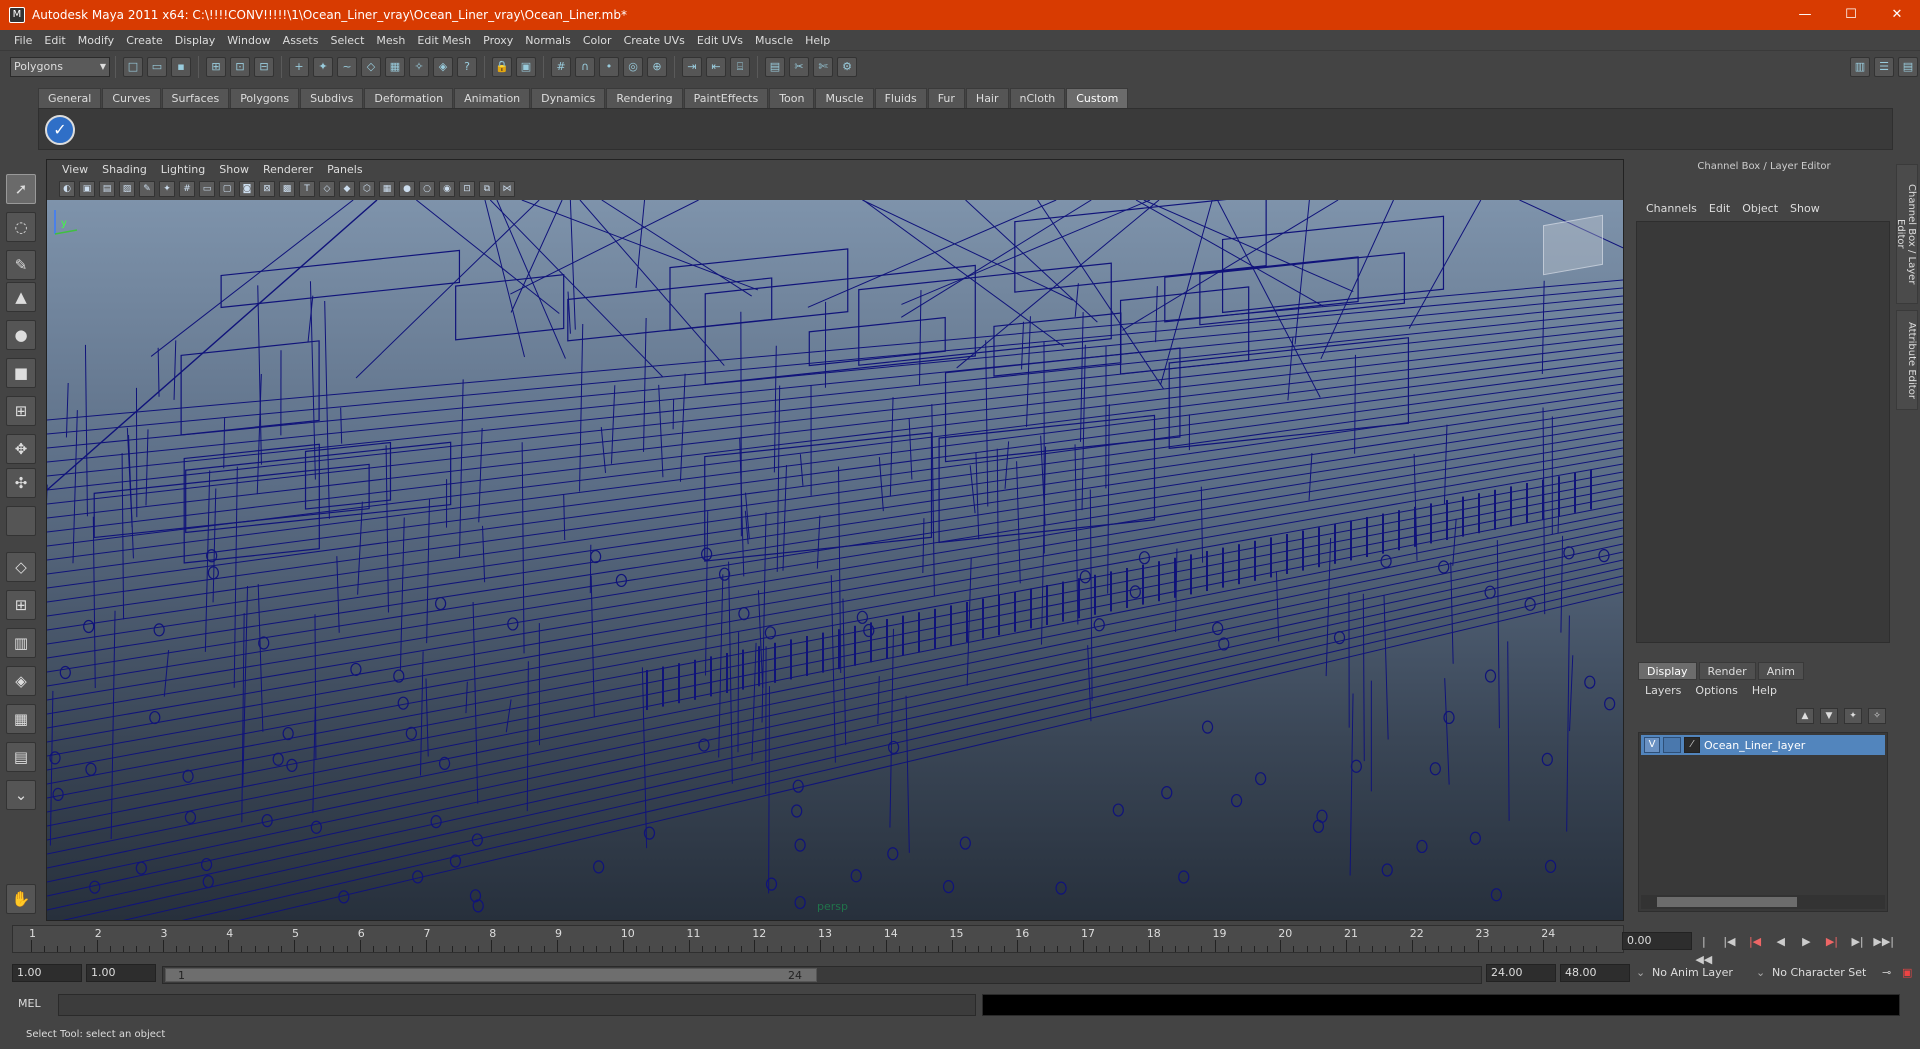 This screenshot has height=1049, width=1920. Describe the element at coordinates (21, 795) in the screenshot. I see `layout-expand-icon: ⌄` at that location.